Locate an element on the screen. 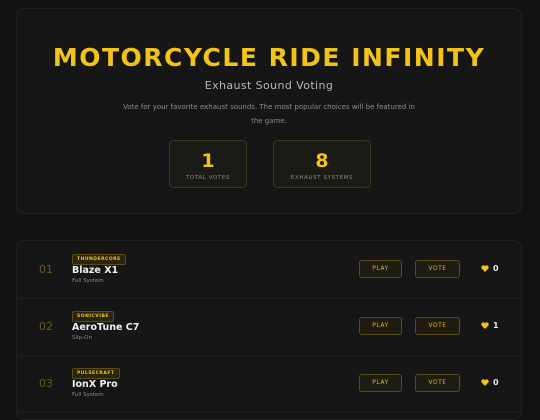 The height and width of the screenshot is (420, 540). exhaust-name: AeroTune C7 is located at coordinates (106, 327).